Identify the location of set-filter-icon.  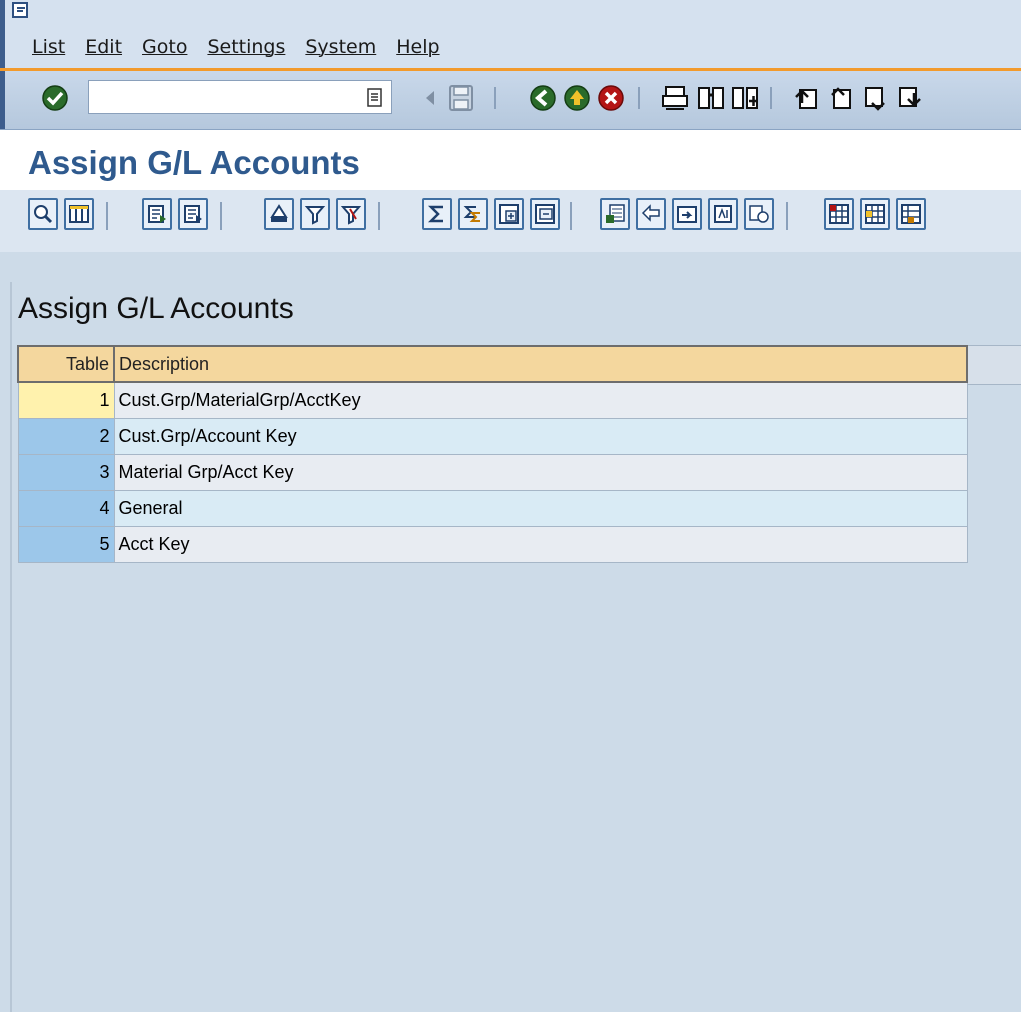
(315, 214).